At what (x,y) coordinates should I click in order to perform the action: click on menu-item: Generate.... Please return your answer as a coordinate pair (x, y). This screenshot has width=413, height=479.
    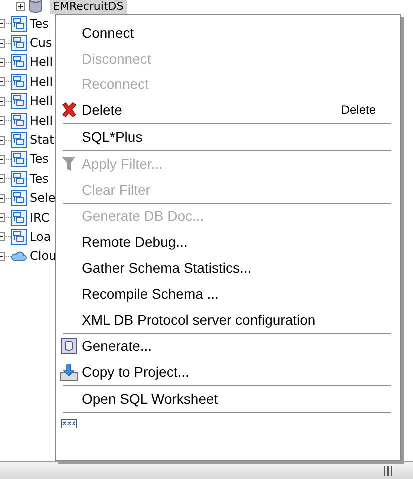
    Looking at the image, I should click on (228, 347).